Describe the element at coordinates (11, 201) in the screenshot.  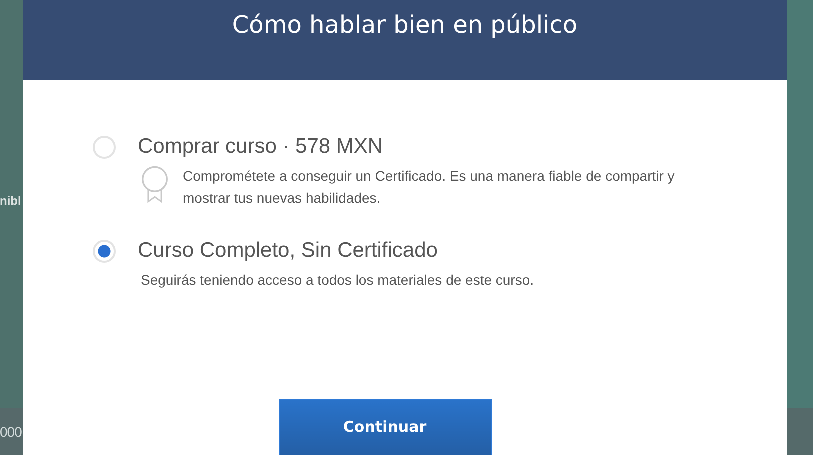
I see `background-text: nibl` at that location.